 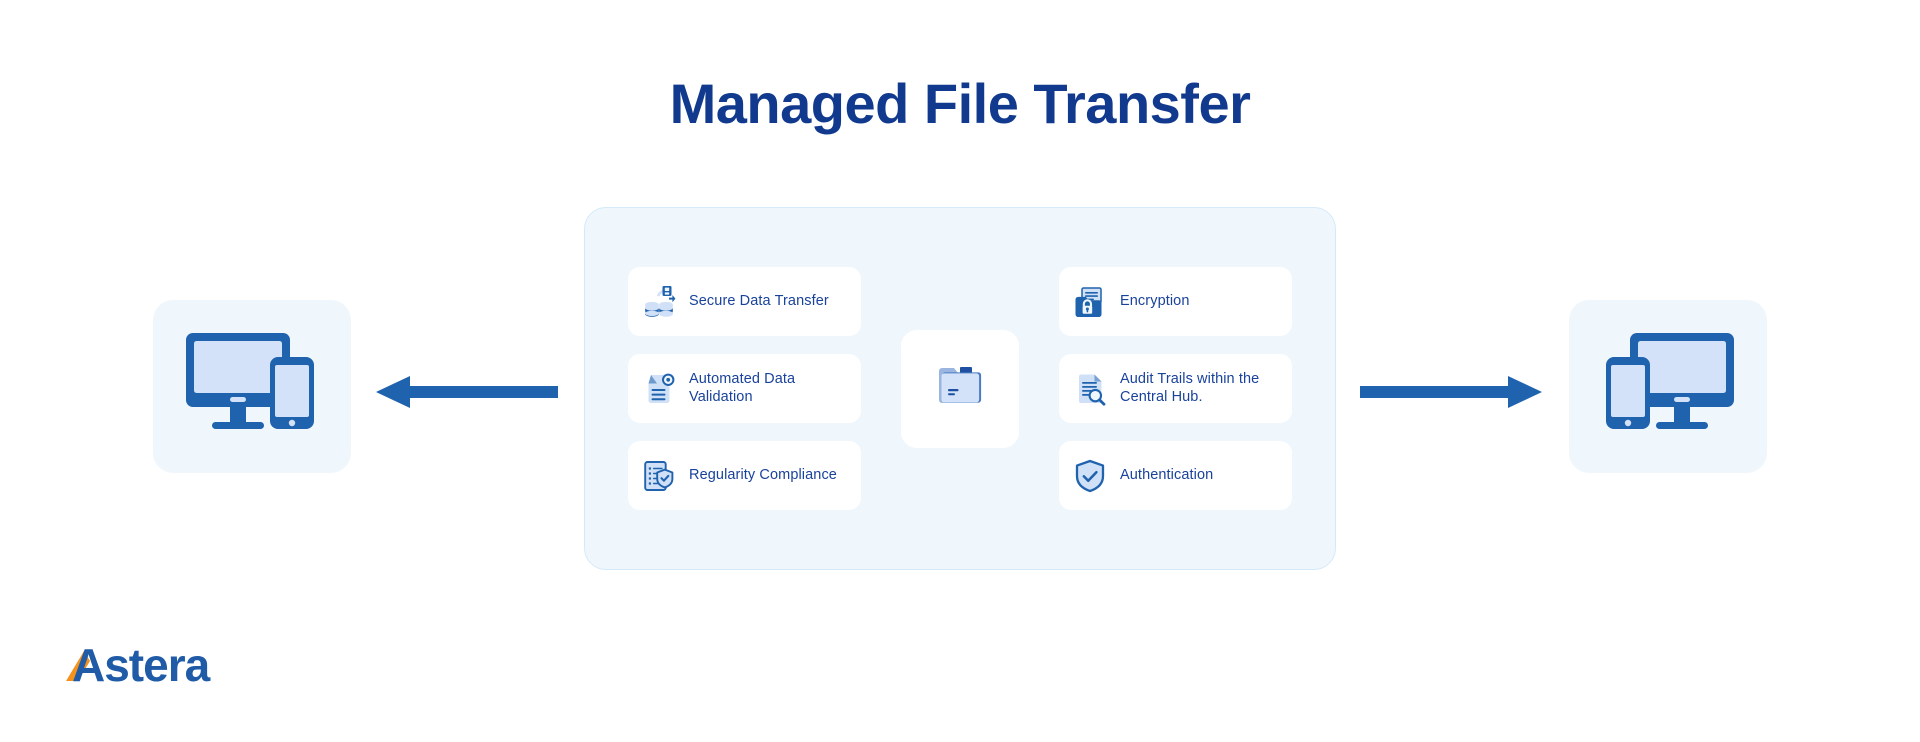 What do you see at coordinates (659, 302) in the screenshot?
I see `secure-data-transfer-icon` at bounding box center [659, 302].